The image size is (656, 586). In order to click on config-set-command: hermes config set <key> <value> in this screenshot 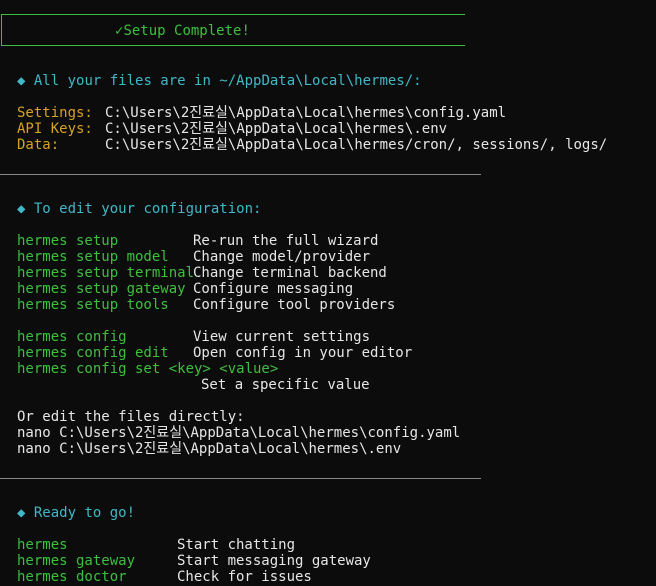, I will do `click(148, 369)`.